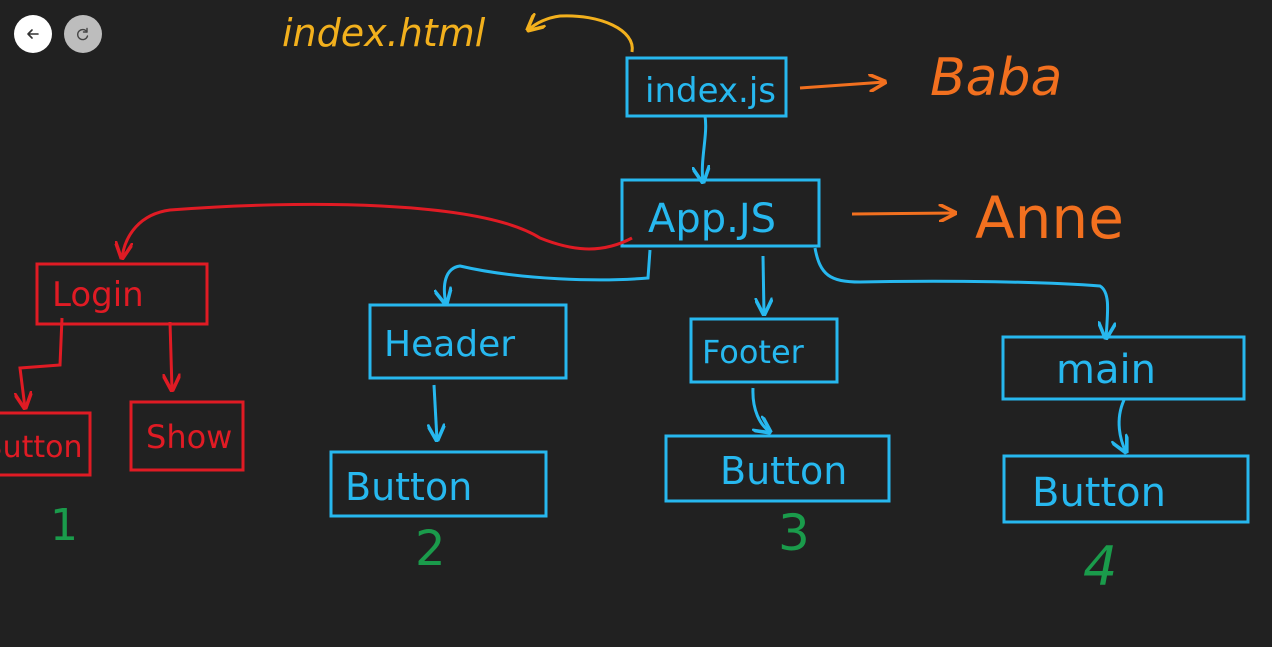  Describe the element at coordinates (753, 352) in the screenshot. I see `footer-label: Footer` at that location.